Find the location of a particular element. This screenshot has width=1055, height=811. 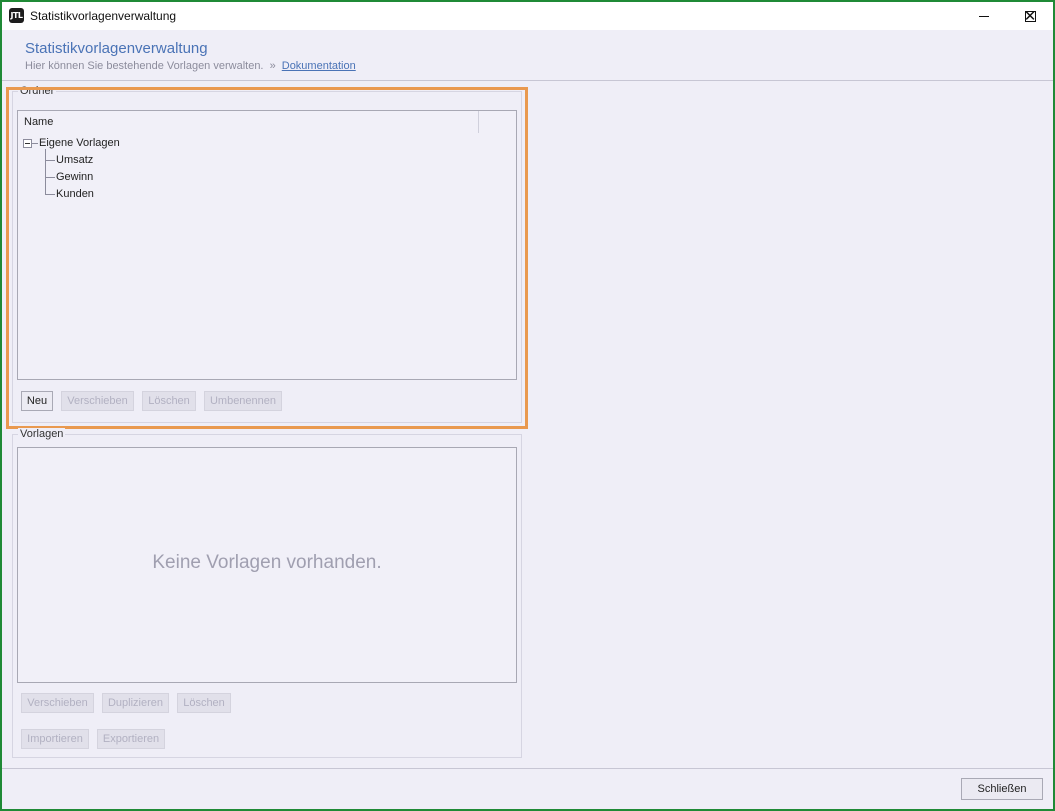

close-window-button: ✕ is located at coordinates (1030, 16).